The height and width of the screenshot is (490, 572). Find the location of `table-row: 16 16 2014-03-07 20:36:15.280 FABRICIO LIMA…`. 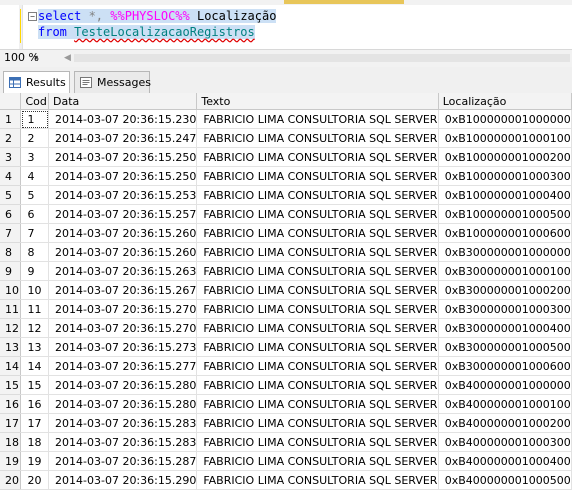

table-row: 16 16 2014-03-07 20:36:15.280 FABRICIO LIMA… is located at coordinates (286, 404).